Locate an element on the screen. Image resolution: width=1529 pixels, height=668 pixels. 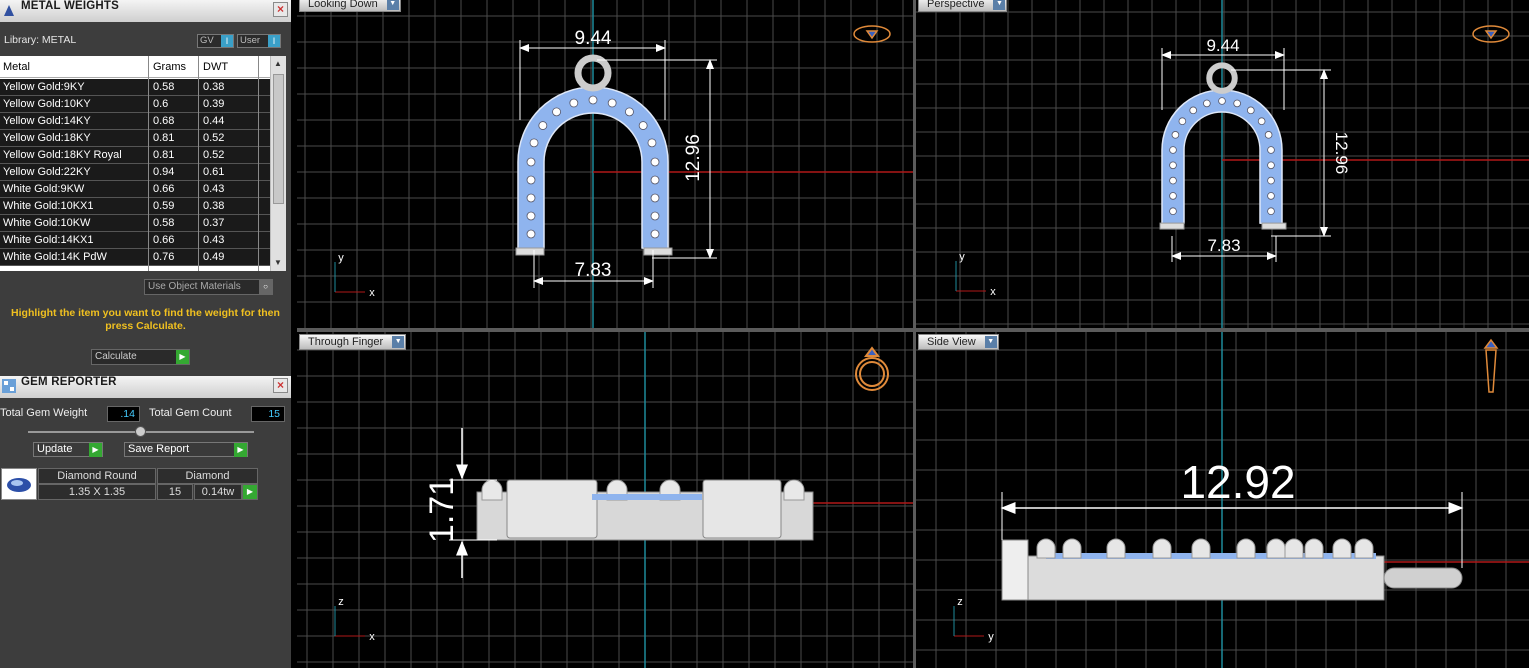
gv-label: GV is located at coordinates (207, 40).